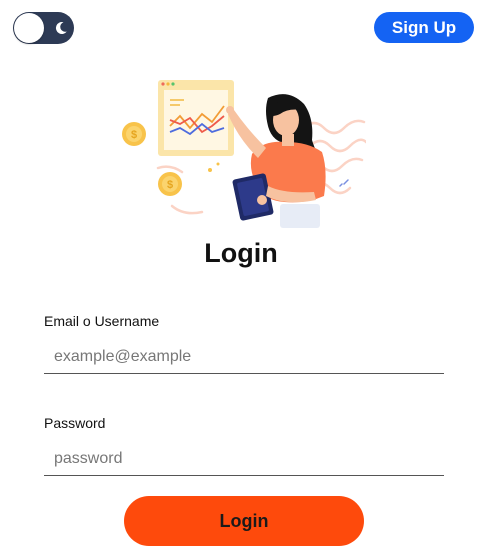 The image size is (482, 558). I want to click on chart-window, so click(196, 118).